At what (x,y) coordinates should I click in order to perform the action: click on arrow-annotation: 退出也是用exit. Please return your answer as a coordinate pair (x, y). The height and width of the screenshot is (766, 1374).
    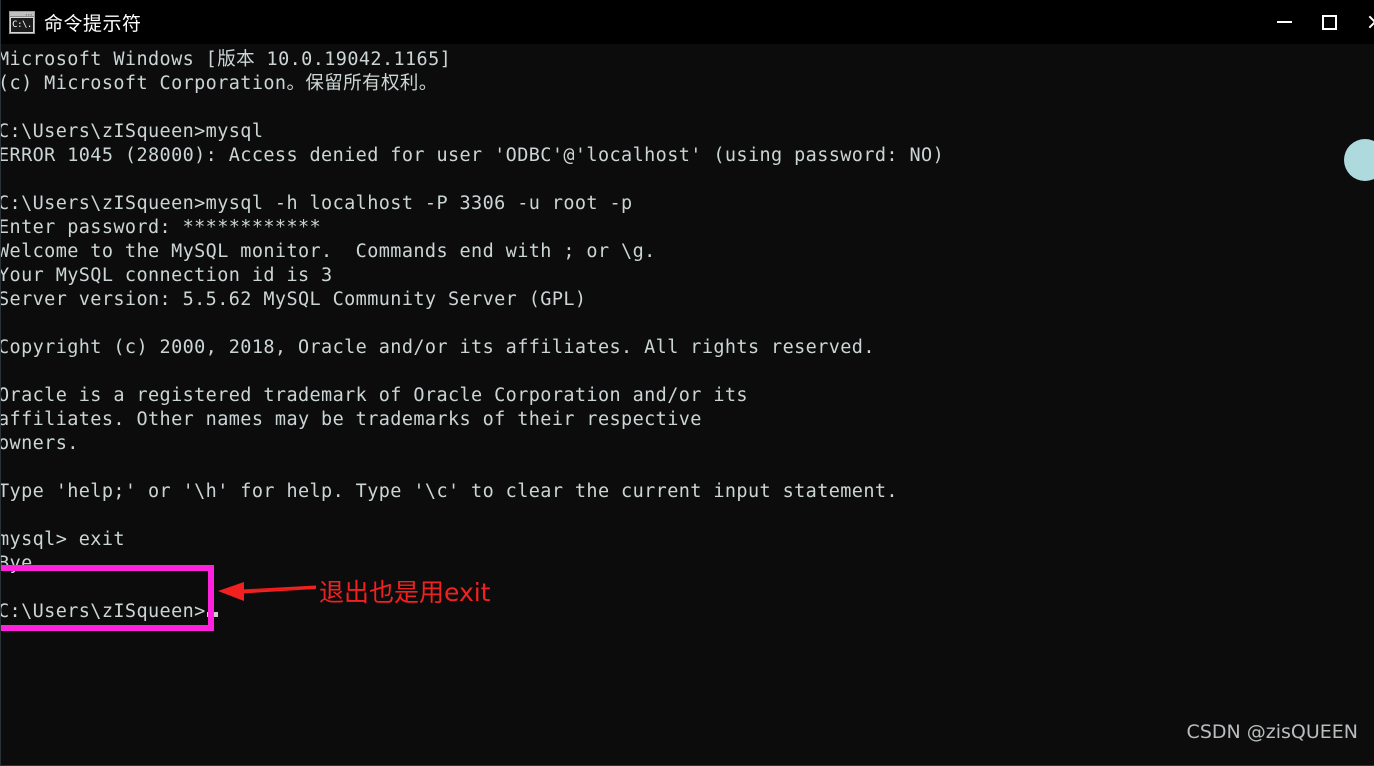
    Looking at the image, I should click on (368, 598).